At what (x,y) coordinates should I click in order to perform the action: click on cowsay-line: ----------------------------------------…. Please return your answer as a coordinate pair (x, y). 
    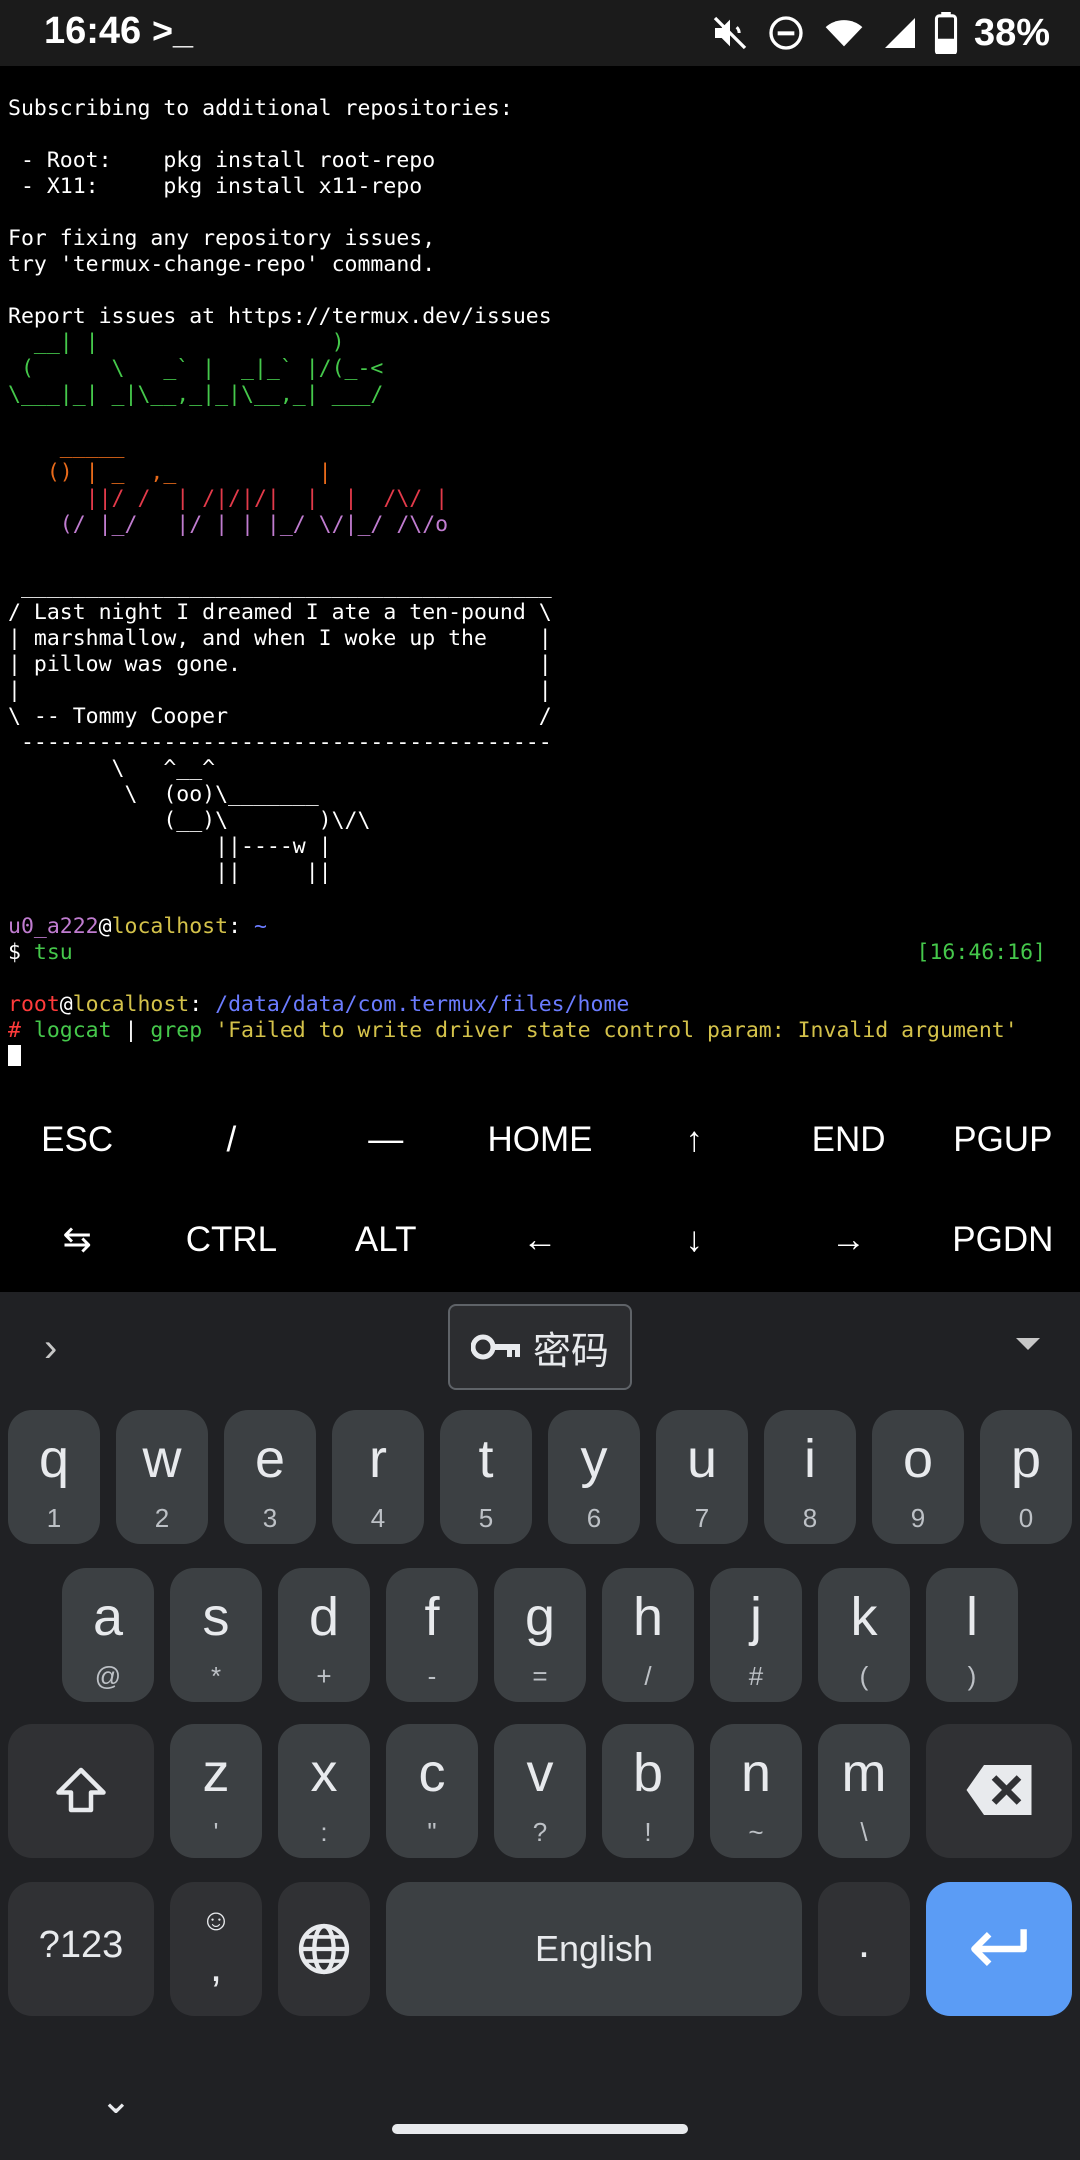
    Looking at the image, I should click on (280, 742).